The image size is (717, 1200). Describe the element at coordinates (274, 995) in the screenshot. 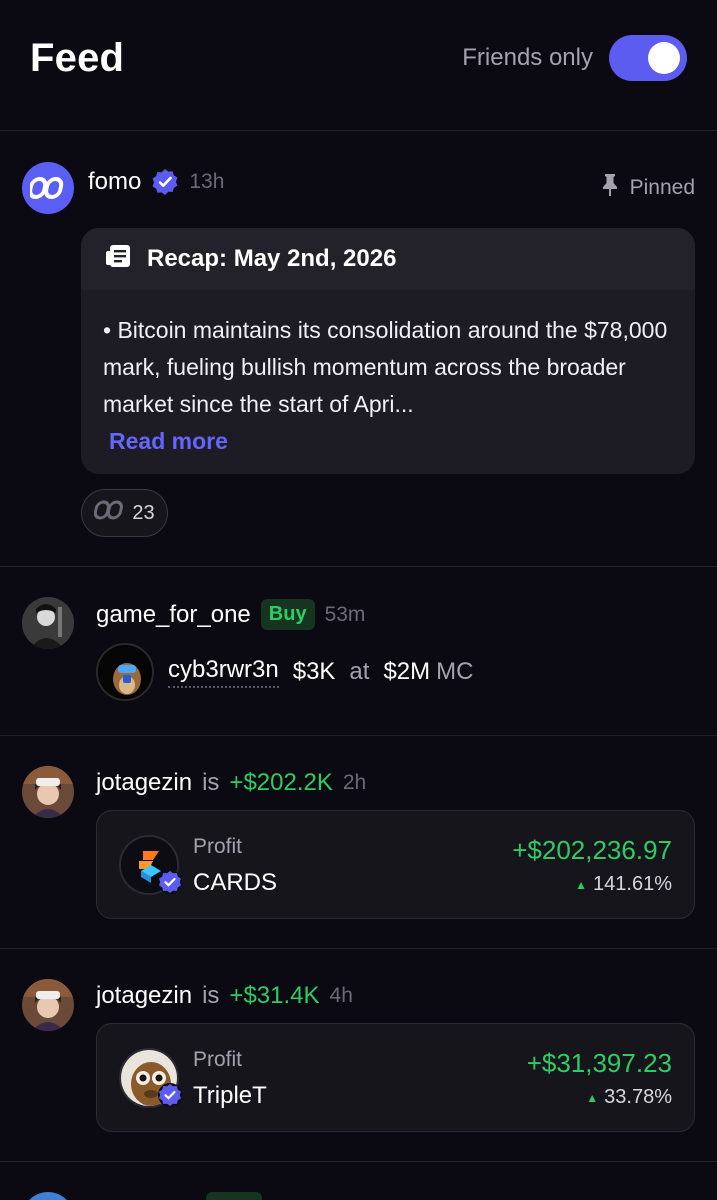

I see `gain-amount: +$31.4K` at that location.